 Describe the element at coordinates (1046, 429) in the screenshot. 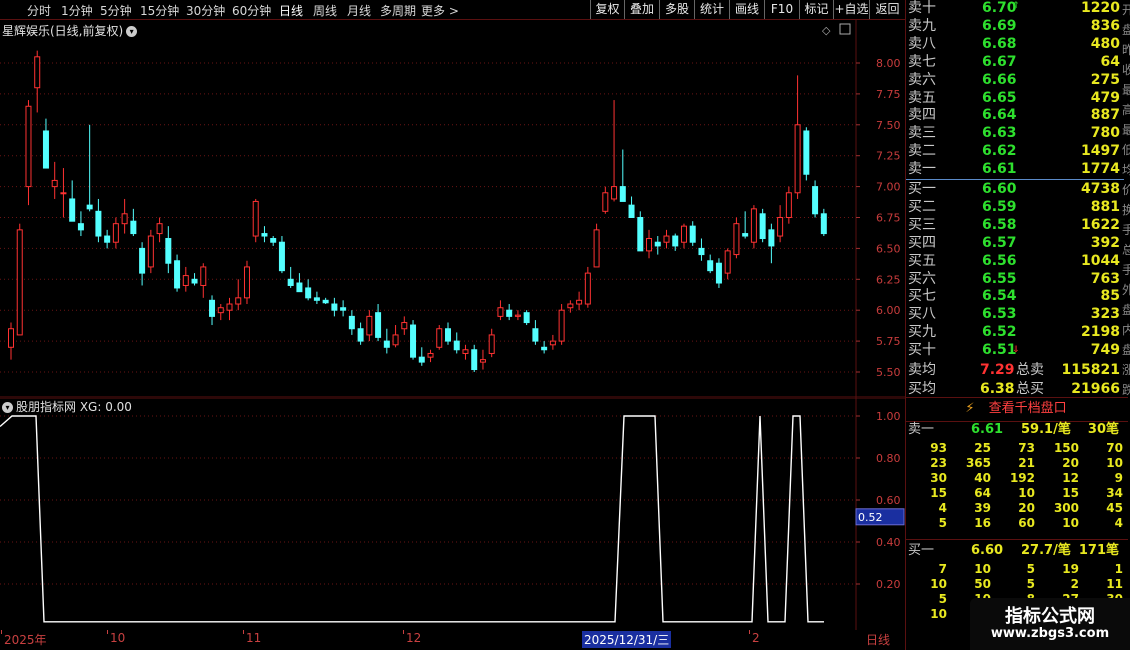

I see `queue-avg: 59.1/笔` at that location.